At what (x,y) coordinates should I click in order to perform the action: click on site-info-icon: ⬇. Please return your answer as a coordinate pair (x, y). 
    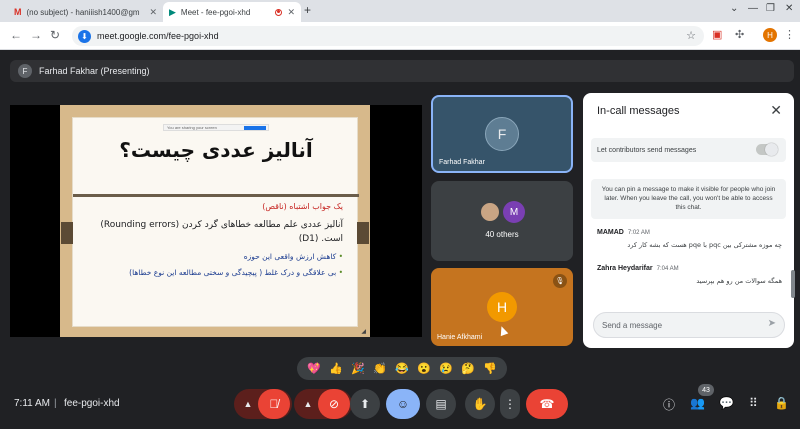
    Looking at the image, I should click on (84, 36).